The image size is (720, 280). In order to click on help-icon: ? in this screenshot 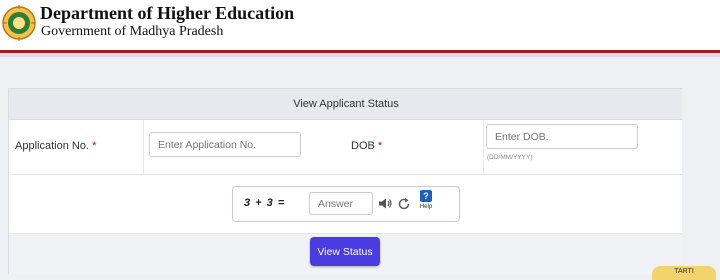, I will do `click(426, 196)`.